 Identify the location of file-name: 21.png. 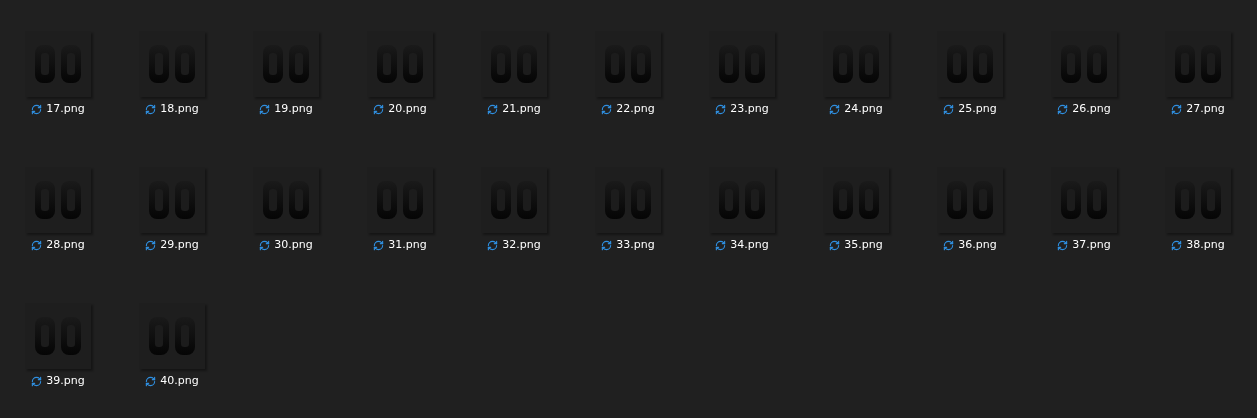
(521, 109).